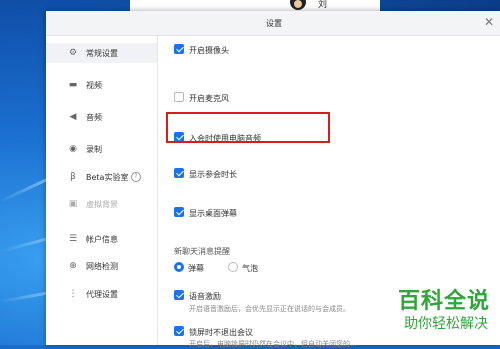 The image size is (500, 349). I want to click on option-label: 语音激励, so click(205, 296).